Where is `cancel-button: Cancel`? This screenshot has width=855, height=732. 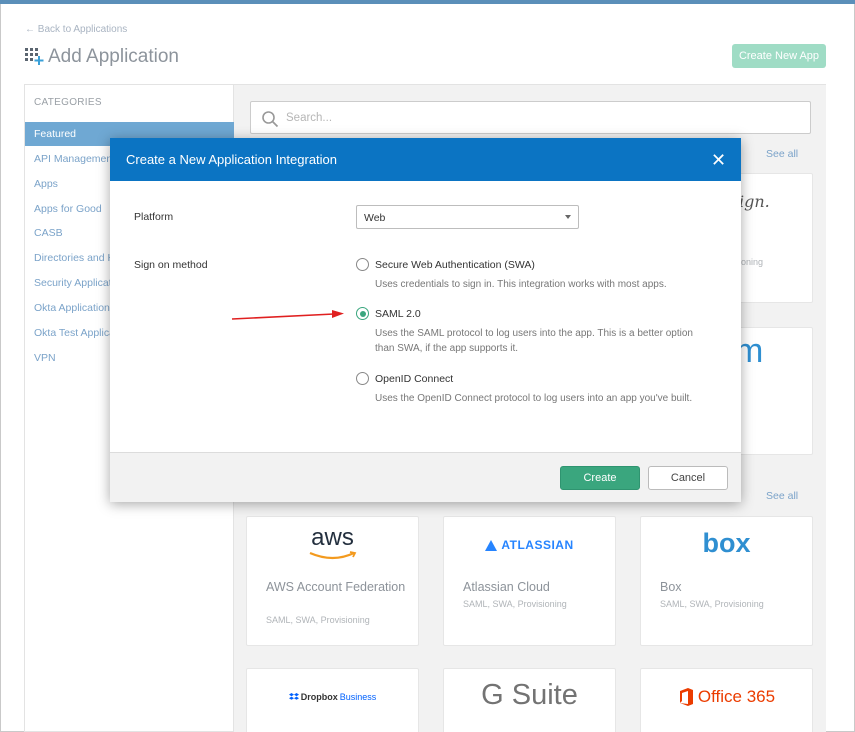 cancel-button: Cancel is located at coordinates (688, 478).